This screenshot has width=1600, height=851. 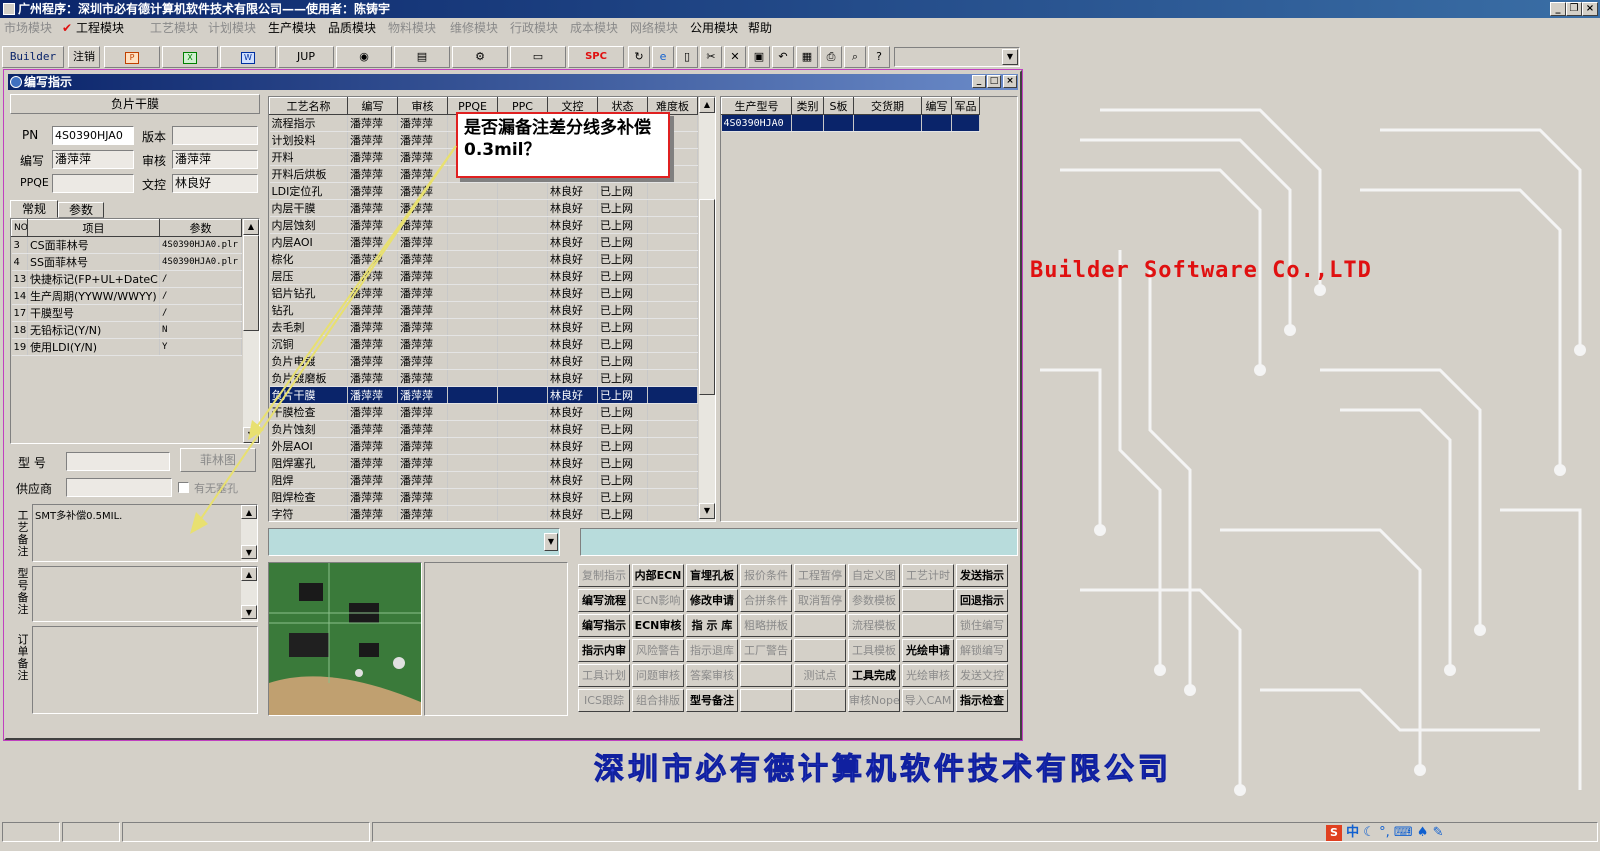 I want to click on menu-item-4: 生产模块, so click(x=292, y=28).